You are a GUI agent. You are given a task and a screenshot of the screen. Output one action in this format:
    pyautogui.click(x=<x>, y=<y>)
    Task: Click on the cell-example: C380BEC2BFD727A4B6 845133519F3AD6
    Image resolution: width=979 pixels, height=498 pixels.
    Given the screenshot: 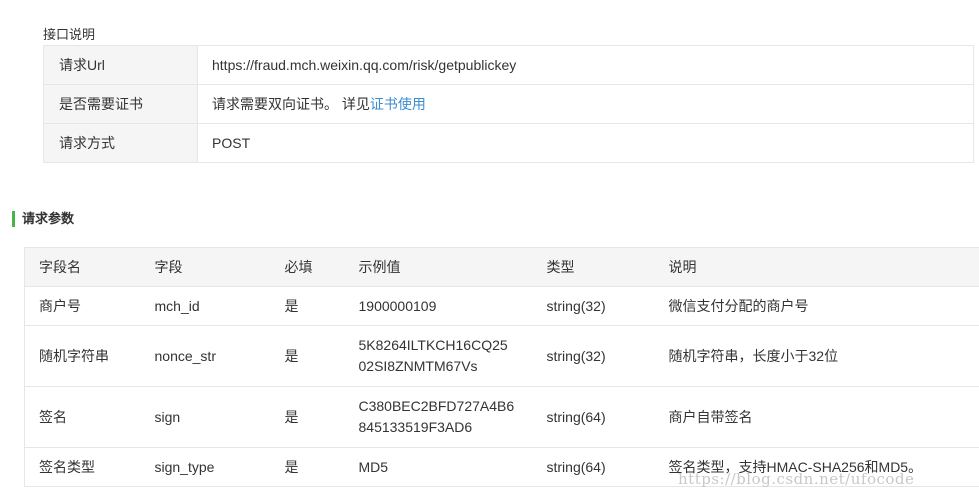 What is the action you would take?
    pyautogui.click(x=452, y=417)
    